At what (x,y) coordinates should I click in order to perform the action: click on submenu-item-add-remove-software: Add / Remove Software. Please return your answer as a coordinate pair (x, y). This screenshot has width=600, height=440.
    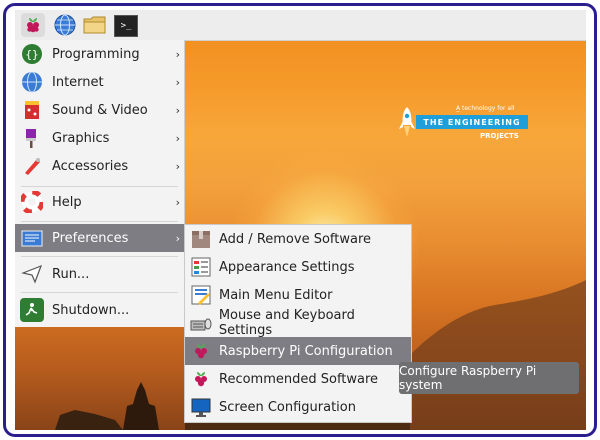
    Looking at the image, I should click on (298, 239).